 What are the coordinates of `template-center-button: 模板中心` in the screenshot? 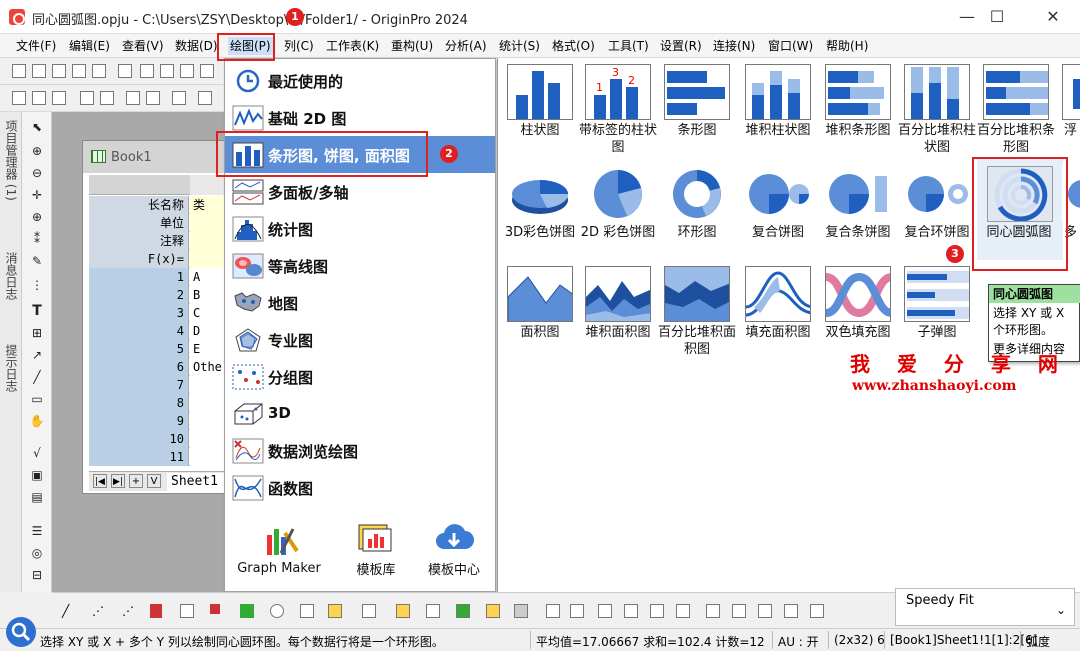 It's located at (454, 552).